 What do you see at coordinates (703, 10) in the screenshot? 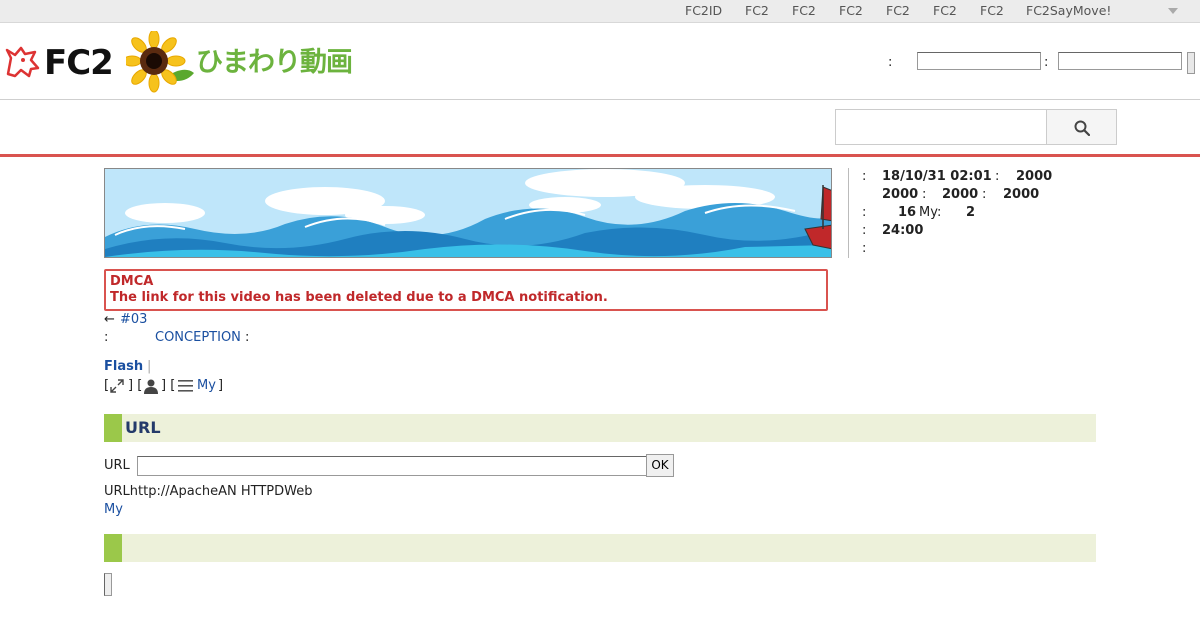
I see `nav-fc2id: FC2ID` at bounding box center [703, 10].